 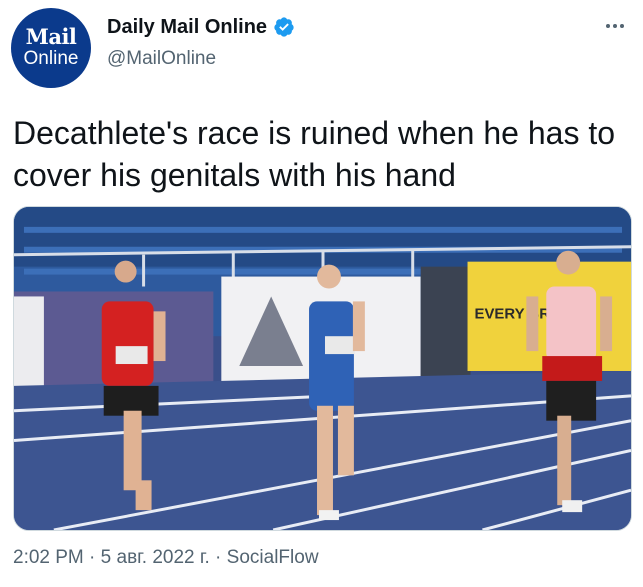 I want to click on avatar: Mail Online, so click(x=51, y=48).